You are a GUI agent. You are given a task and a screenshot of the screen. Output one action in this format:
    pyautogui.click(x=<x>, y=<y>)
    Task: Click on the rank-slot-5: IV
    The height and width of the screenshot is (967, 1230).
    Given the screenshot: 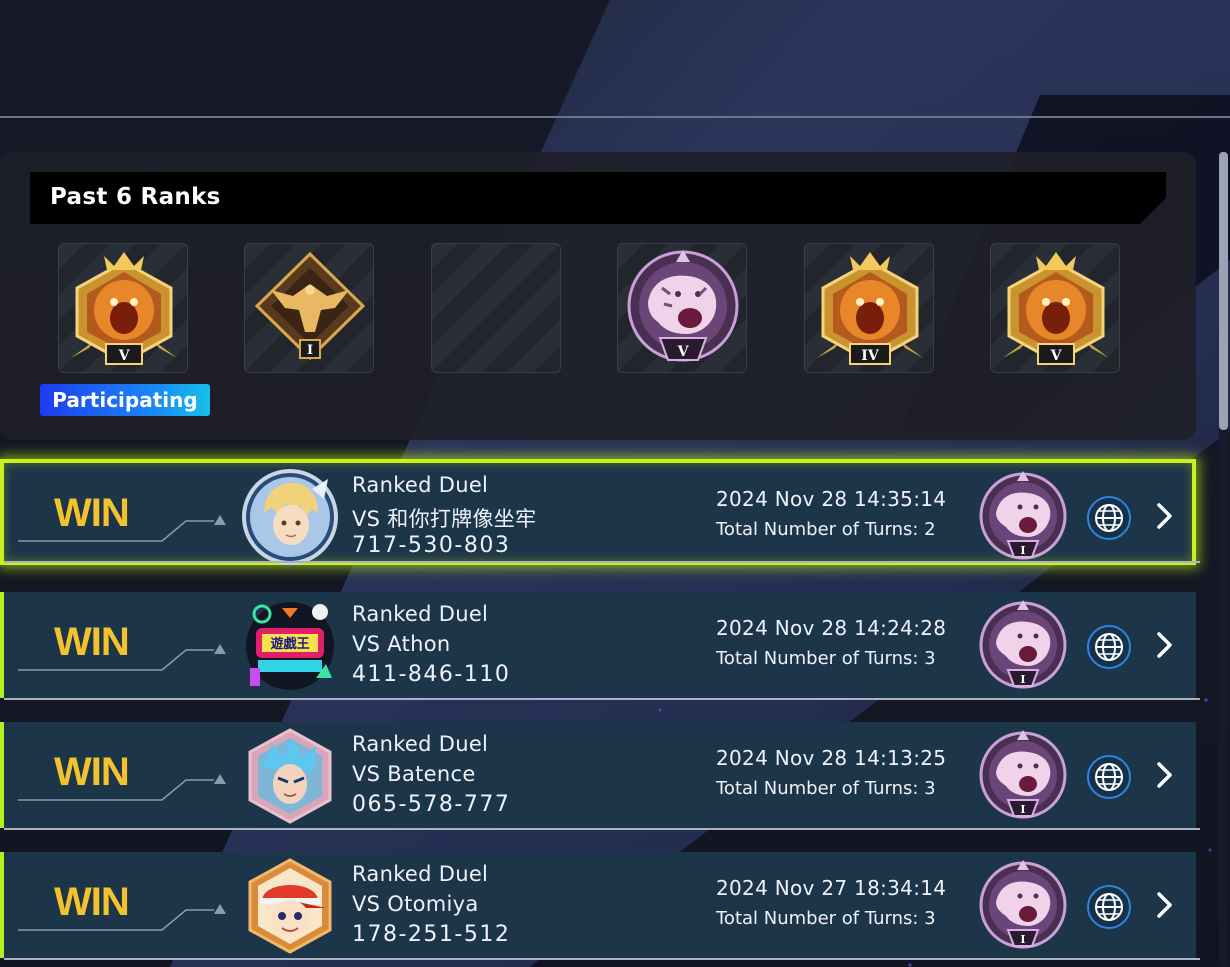 What is the action you would take?
    pyautogui.click(x=869, y=308)
    